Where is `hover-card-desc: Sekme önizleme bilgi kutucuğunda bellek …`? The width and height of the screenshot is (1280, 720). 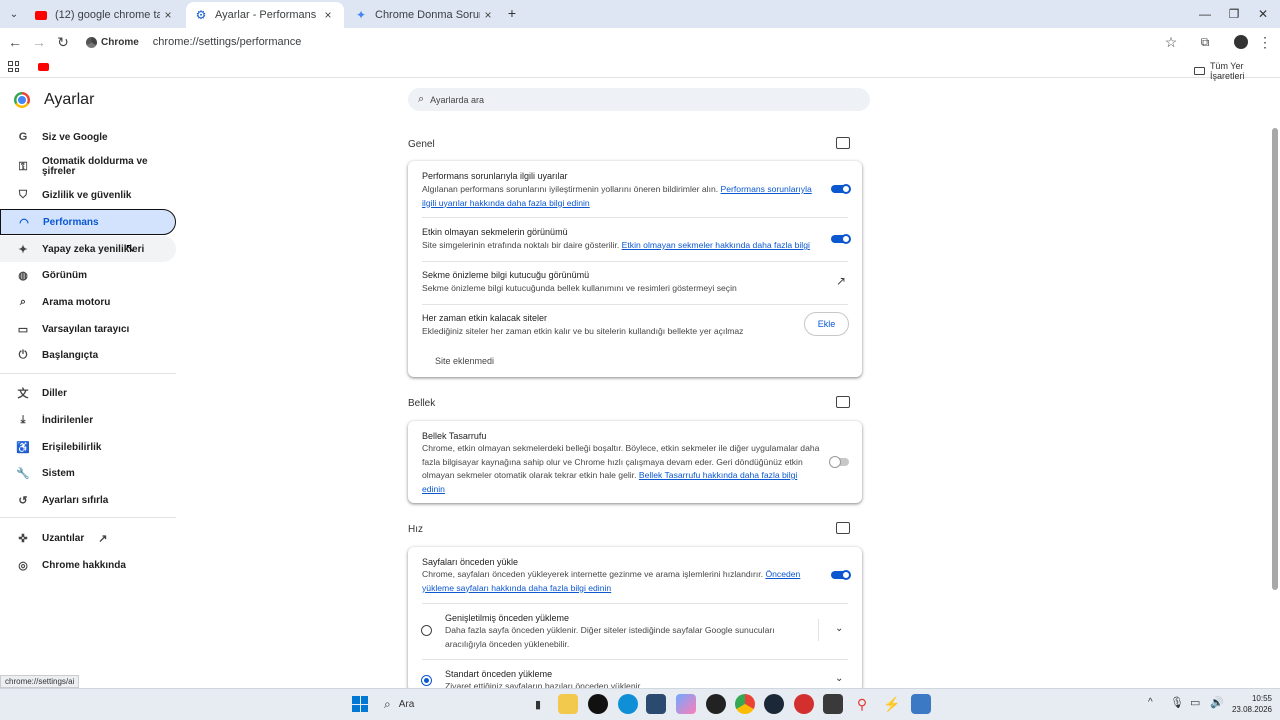
hover-card-desc: Sekme önizleme bilgi kutucuğunda bellek … is located at coordinates (579, 288).